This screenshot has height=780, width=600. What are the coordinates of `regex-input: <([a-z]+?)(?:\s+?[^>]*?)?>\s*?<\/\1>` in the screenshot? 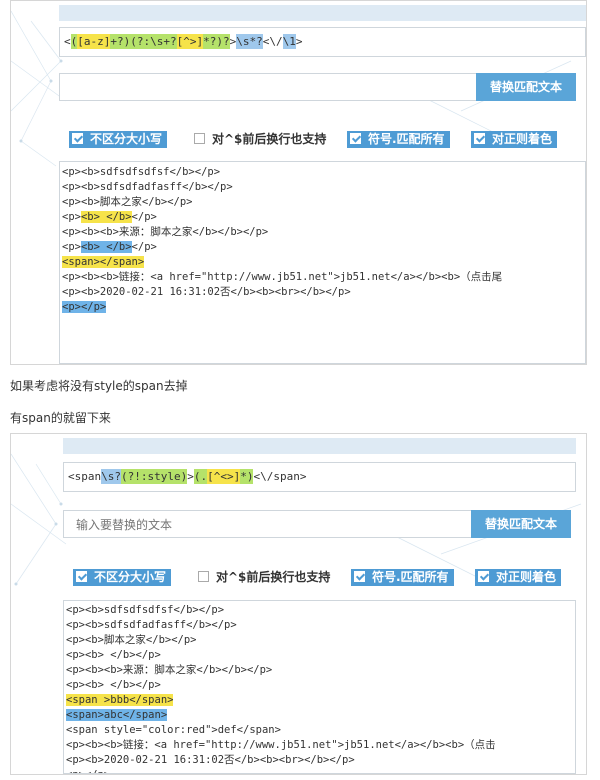 It's located at (322, 42).